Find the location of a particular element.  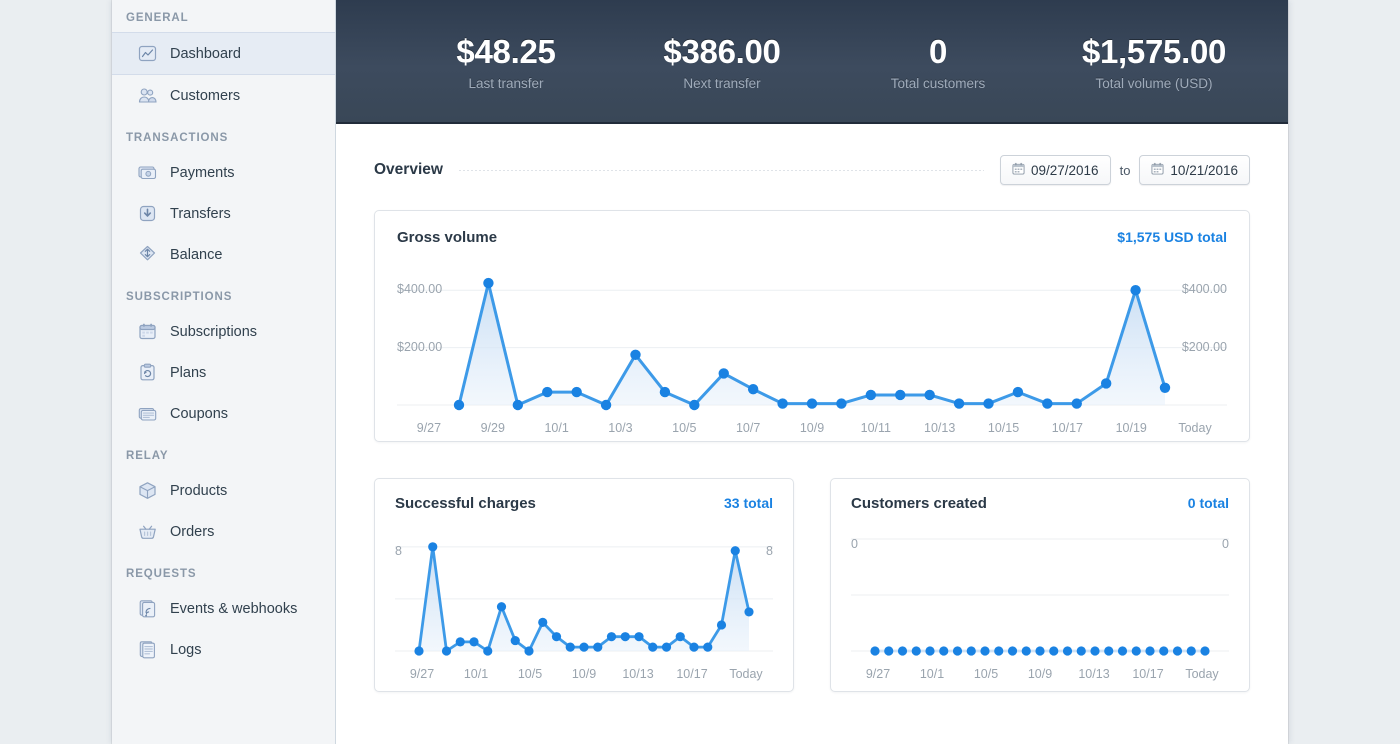

date-to-field: 10/21/2016 is located at coordinates (1194, 170).